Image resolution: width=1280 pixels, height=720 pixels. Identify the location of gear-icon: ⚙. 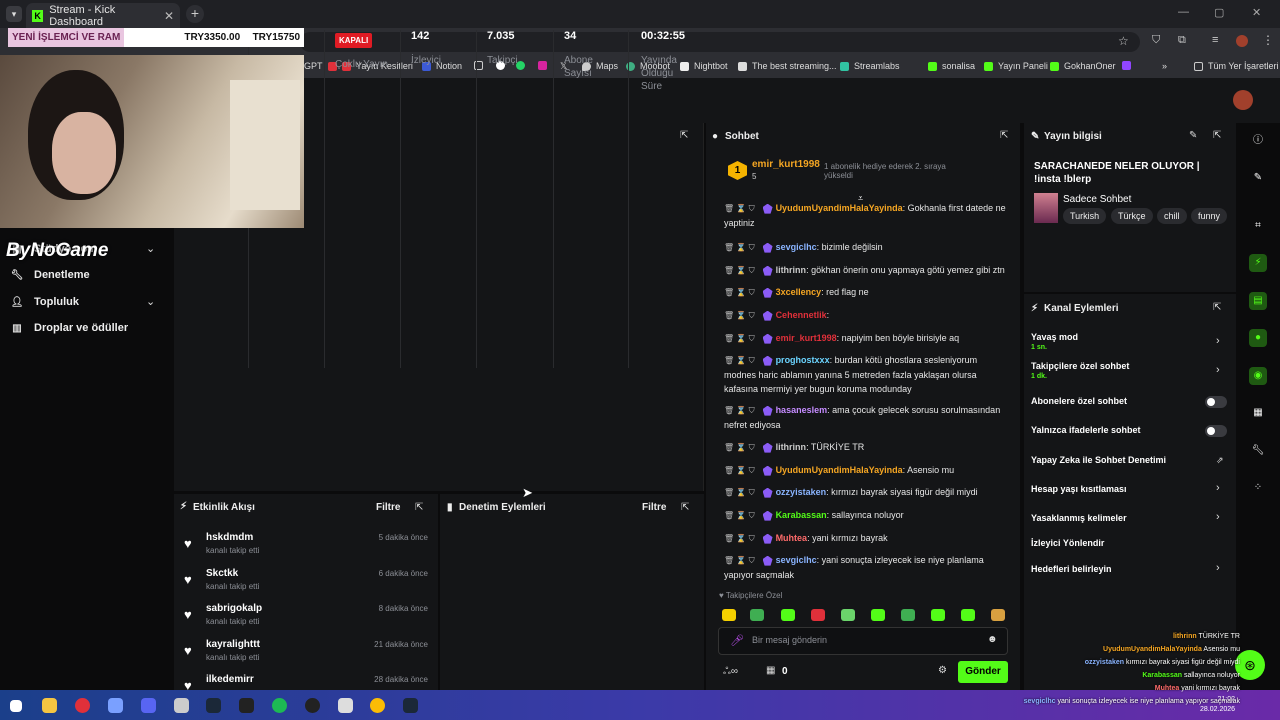
(942, 670).